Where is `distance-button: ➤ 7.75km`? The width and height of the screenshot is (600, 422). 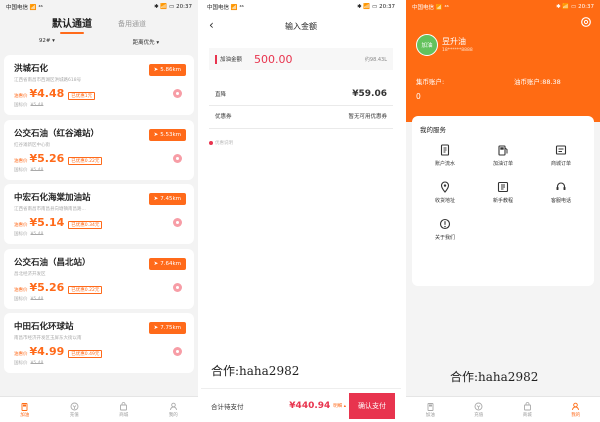
distance-button: ➤ 7.75km is located at coordinates (167, 328).